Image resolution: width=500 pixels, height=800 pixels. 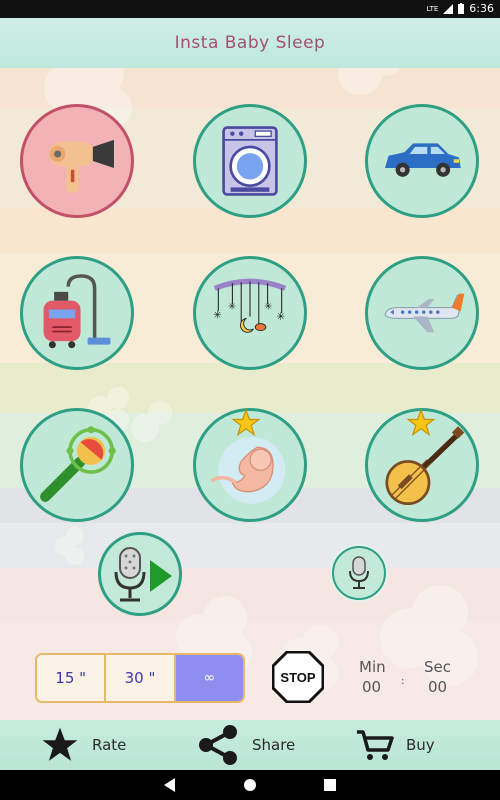 I want to click on network-type: LTE, so click(x=432, y=8).